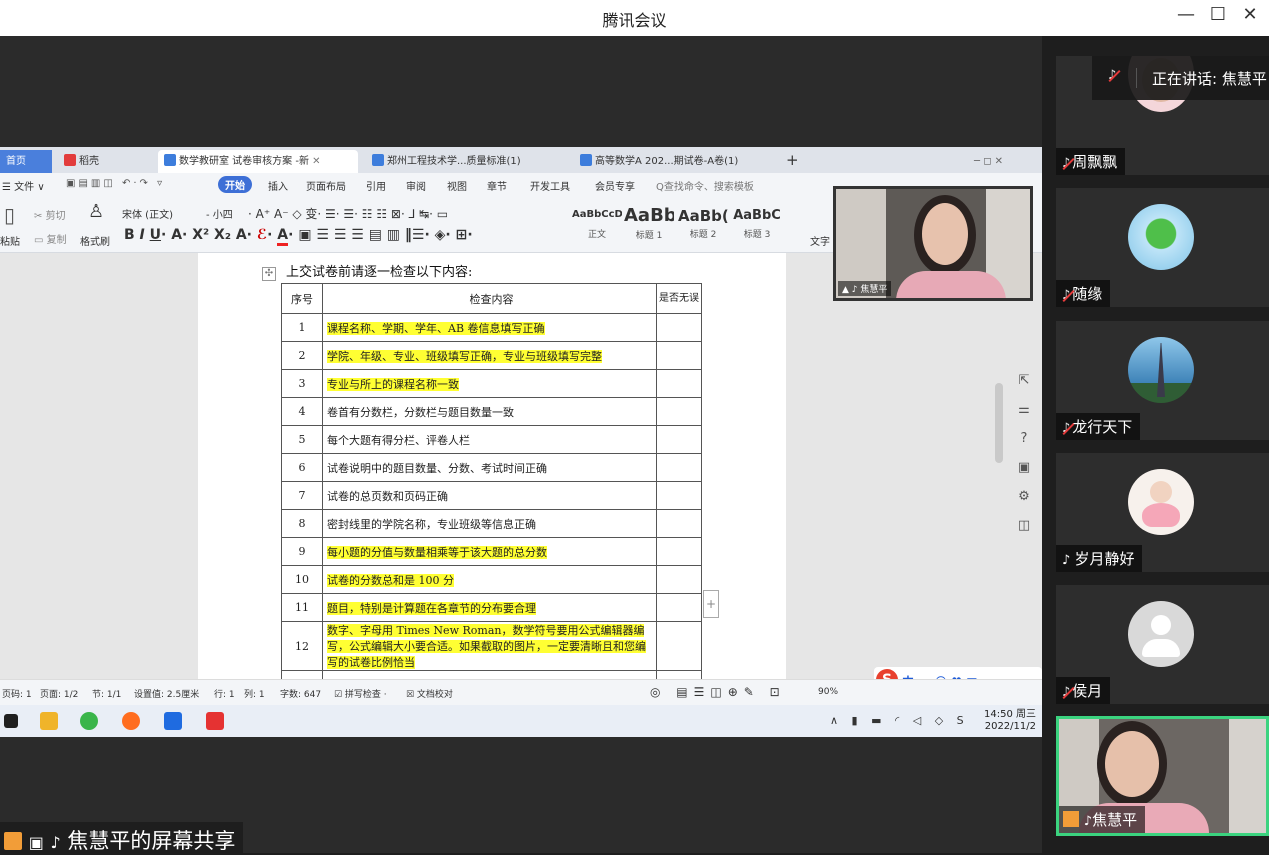 This screenshot has height=855, width=1269. Describe the element at coordinates (497, 185) in the screenshot. I see `menu-chapter: 章节` at that location.